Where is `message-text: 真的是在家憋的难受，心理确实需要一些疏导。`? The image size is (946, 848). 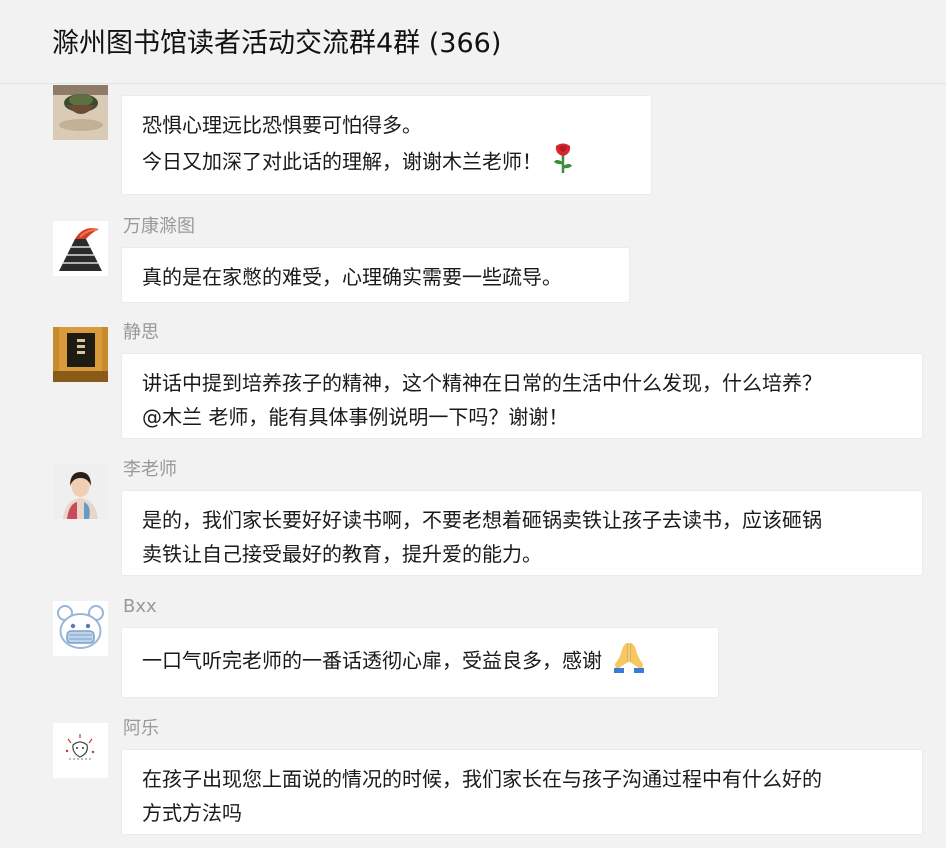
message-text: 真的是在家憋的难受，心理确实需要一些疏导。 is located at coordinates (352, 277).